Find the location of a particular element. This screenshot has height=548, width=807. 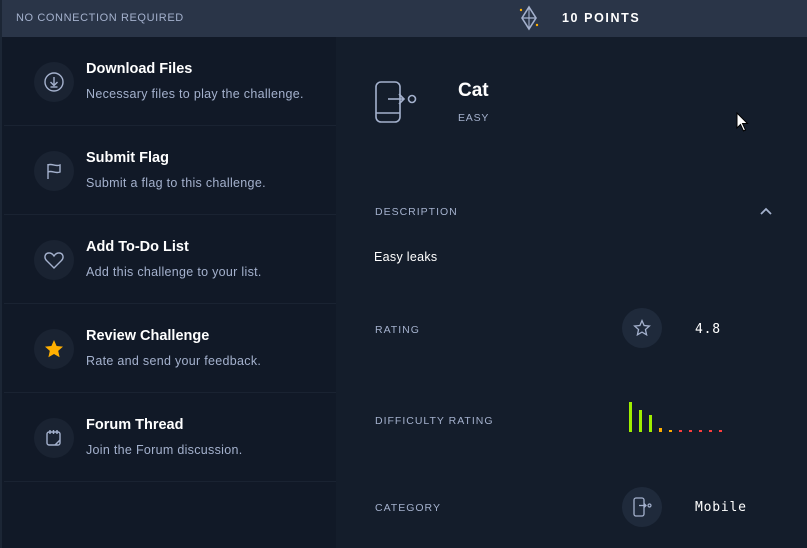

forum-icon is located at coordinates (53, 438).